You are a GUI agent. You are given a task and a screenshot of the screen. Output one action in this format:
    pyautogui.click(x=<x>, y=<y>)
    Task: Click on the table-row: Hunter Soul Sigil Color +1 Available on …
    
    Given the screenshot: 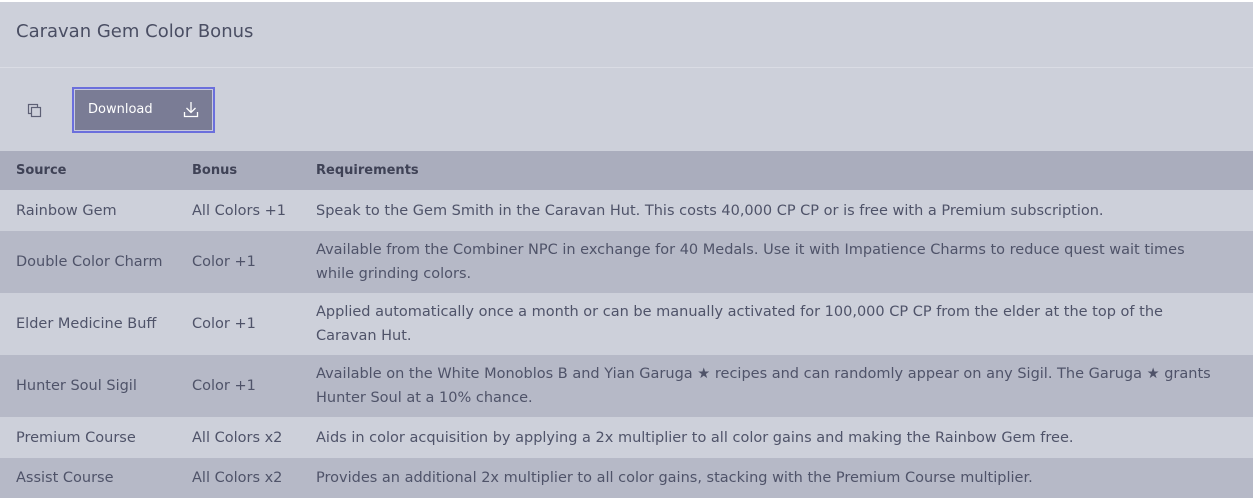 What is the action you would take?
    pyautogui.click(x=626, y=386)
    